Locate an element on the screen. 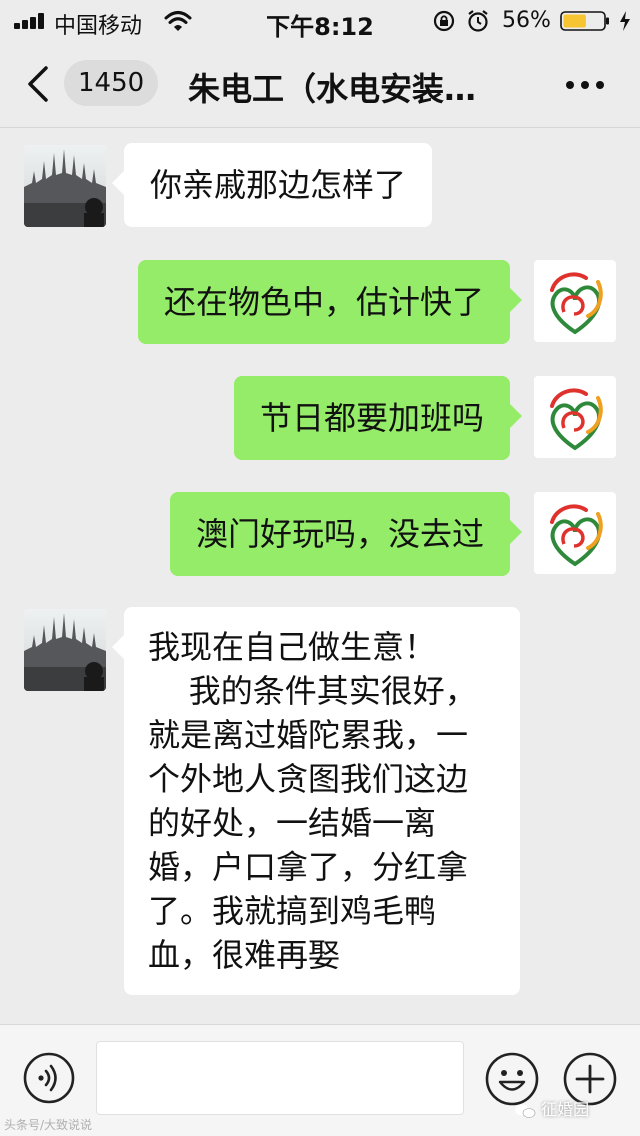 The height and width of the screenshot is (1136, 640). battery-icon is located at coordinates (584, 21).